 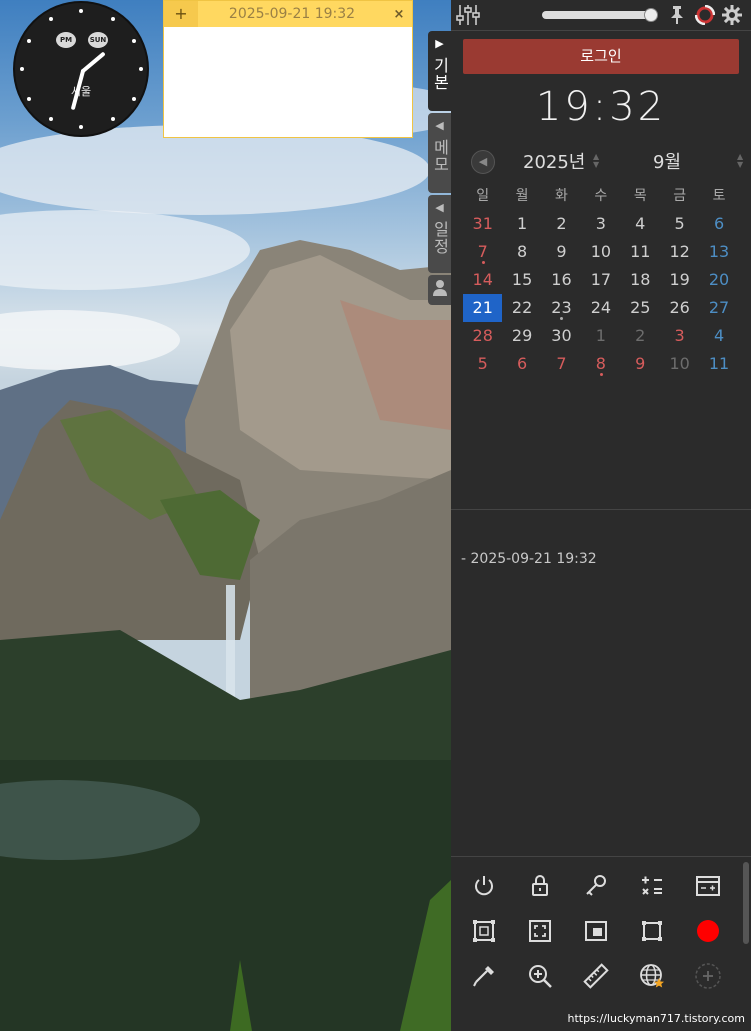 I want to click on opacity-slider-knob, so click(x=651, y=15).